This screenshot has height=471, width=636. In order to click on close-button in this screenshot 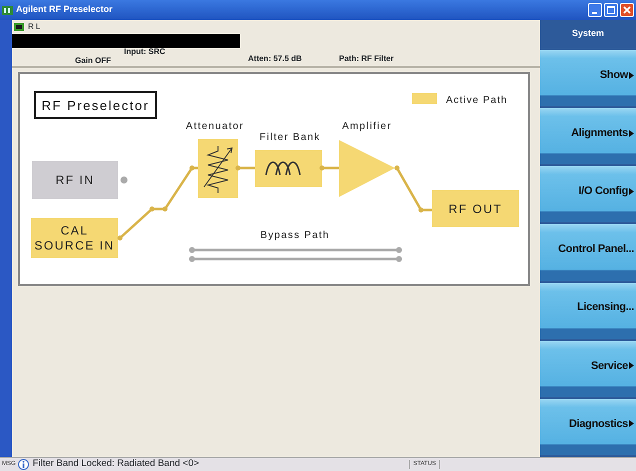, I will do `click(627, 10)`.